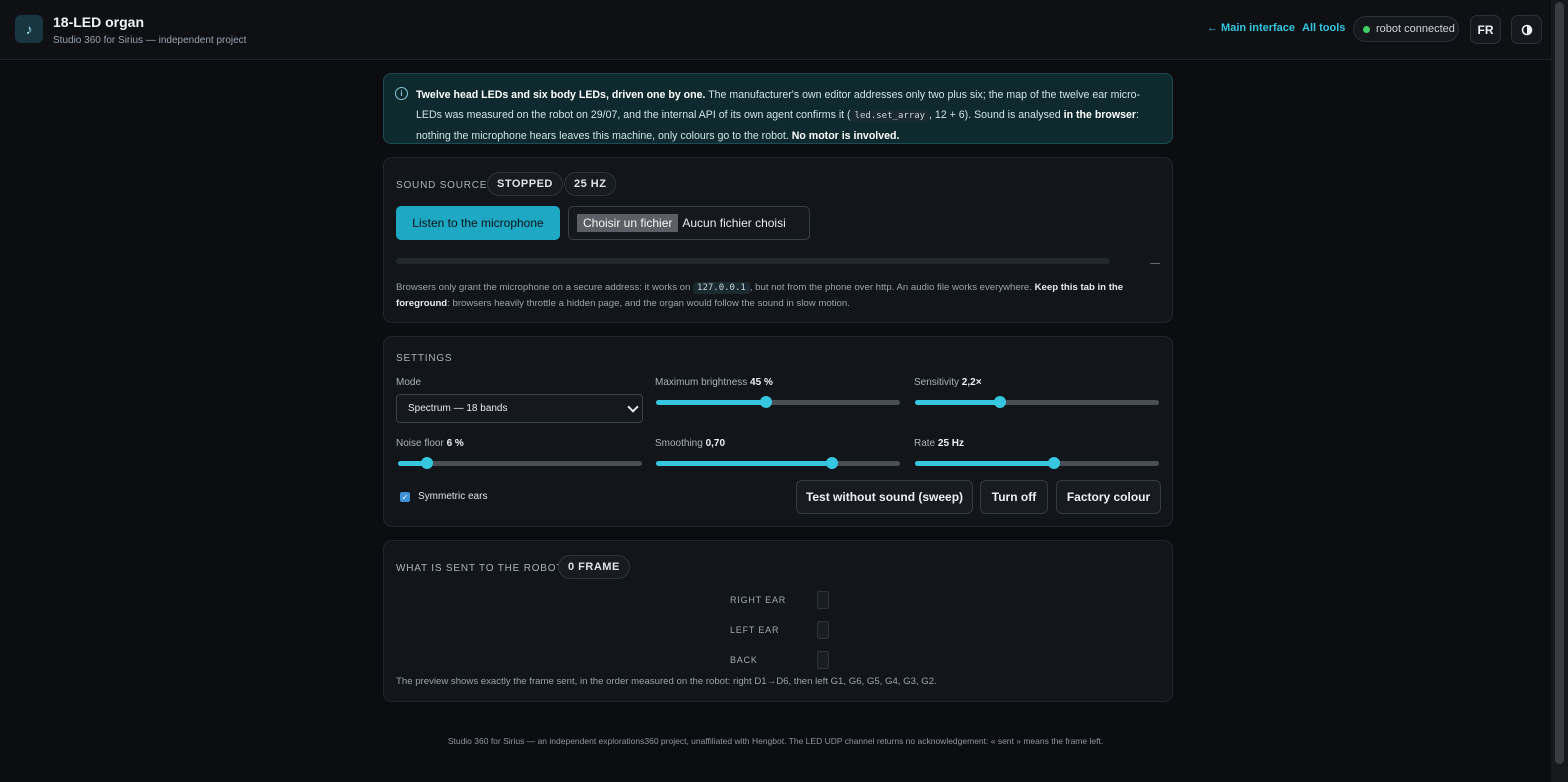  Describe the element at coordinates (590, 184) in the screenshot. I see `rate-badge: 25 HZ` at that location.